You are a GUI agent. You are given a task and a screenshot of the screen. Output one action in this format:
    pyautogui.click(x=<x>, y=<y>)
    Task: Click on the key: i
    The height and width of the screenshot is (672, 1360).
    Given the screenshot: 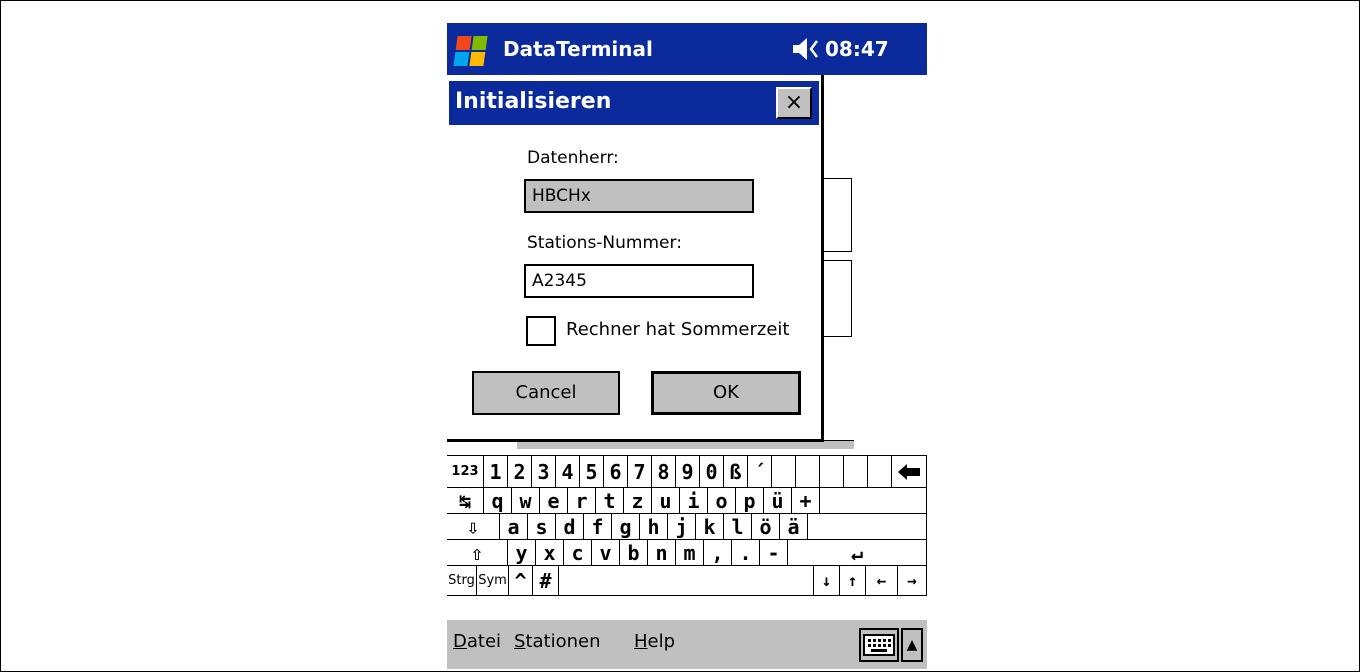 What is the action you would take?
    pyautogui.click(x=694, y=501)
    